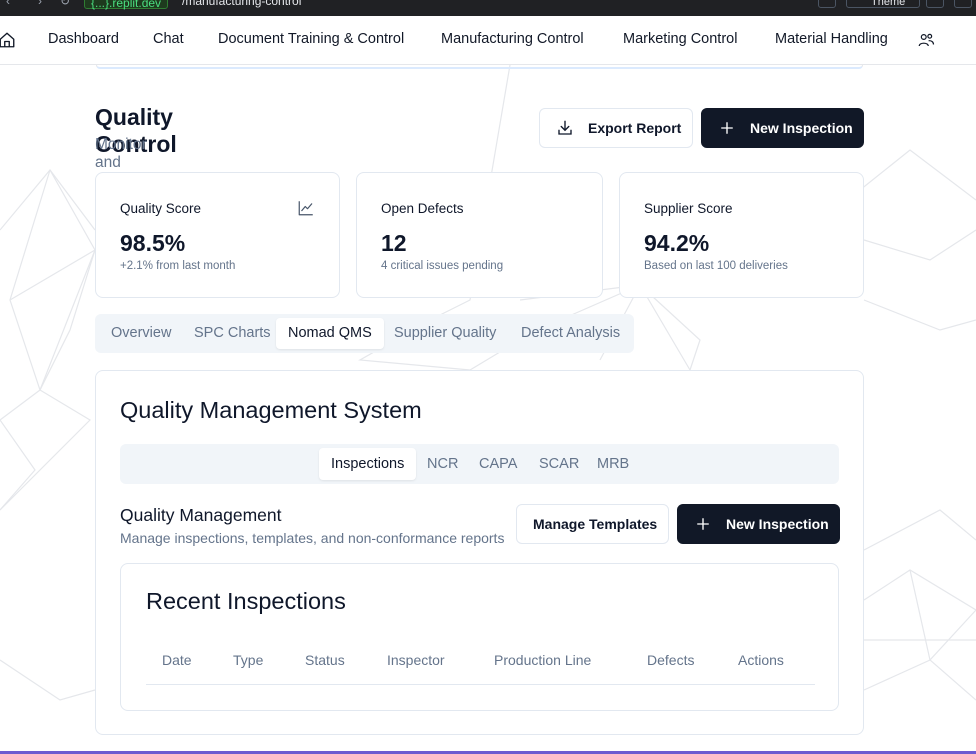  I want to click on qms-subtabs: Inspections NCR CAPA SCAR MRB, so click(479, 464).